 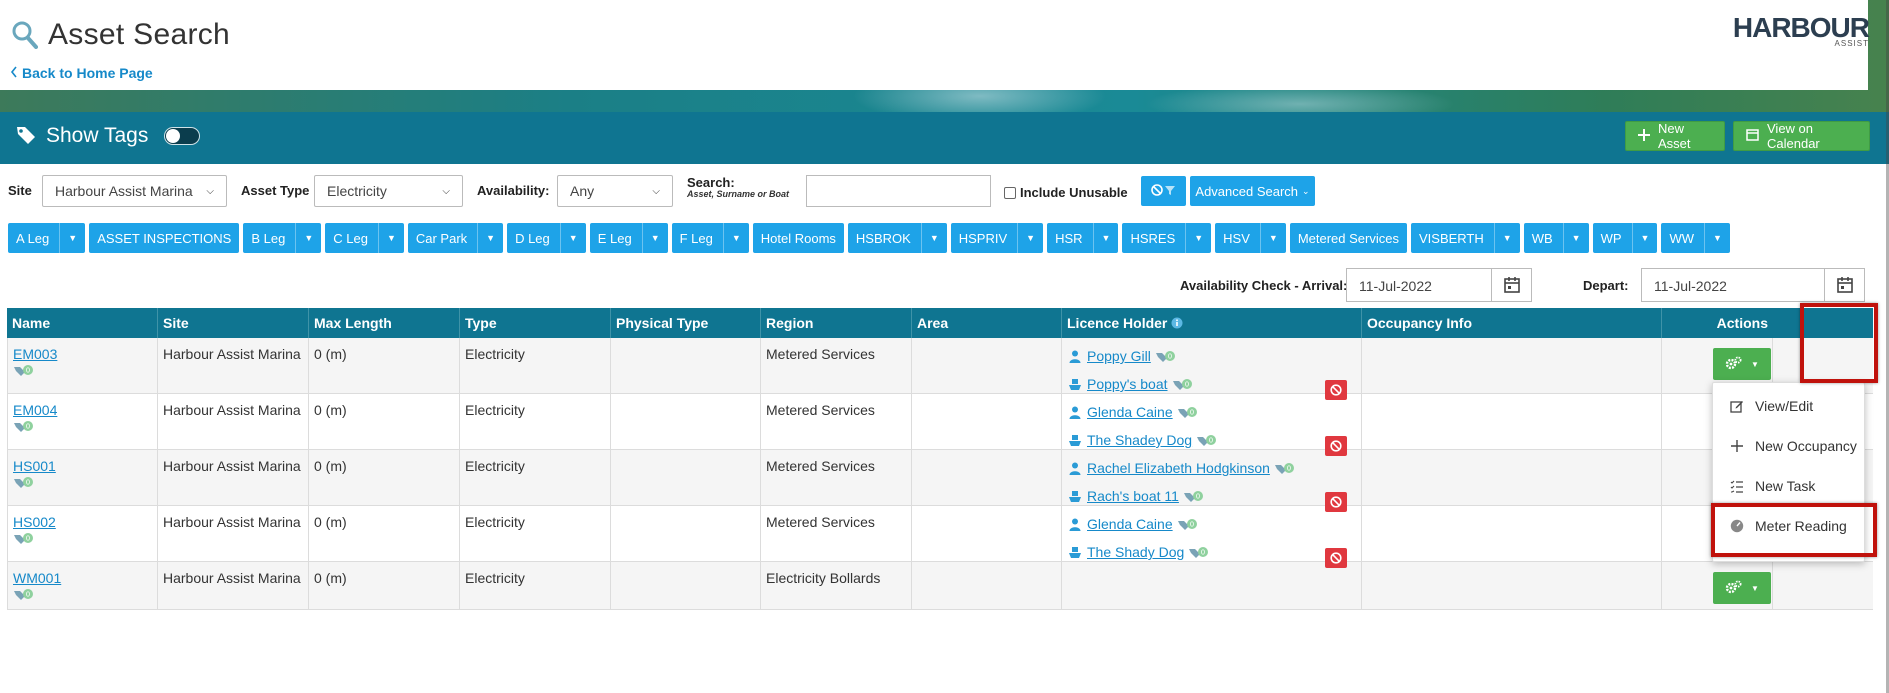 I want to click on asset-name-link: HS002, so click(x=82, y=522).